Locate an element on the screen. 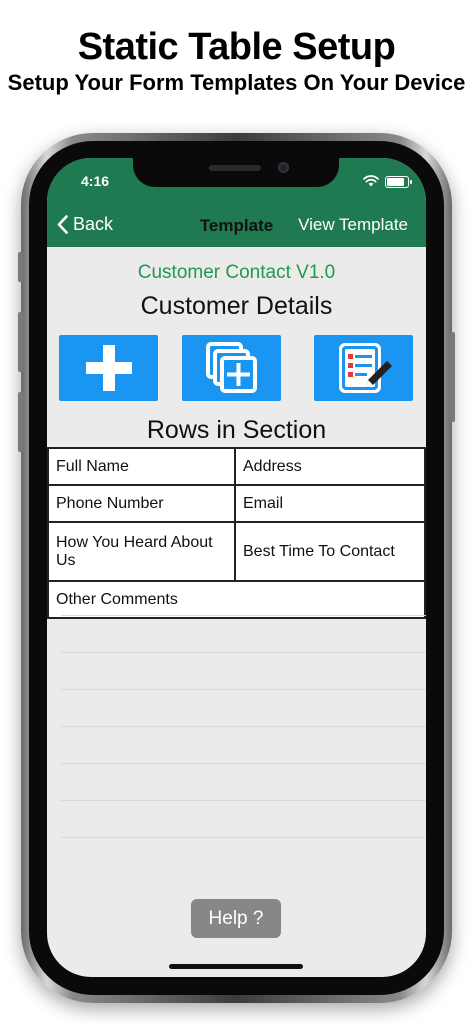 This screenshot has width=473, height=1024. row-cell: Full Name is located at coordinates (141, 466).